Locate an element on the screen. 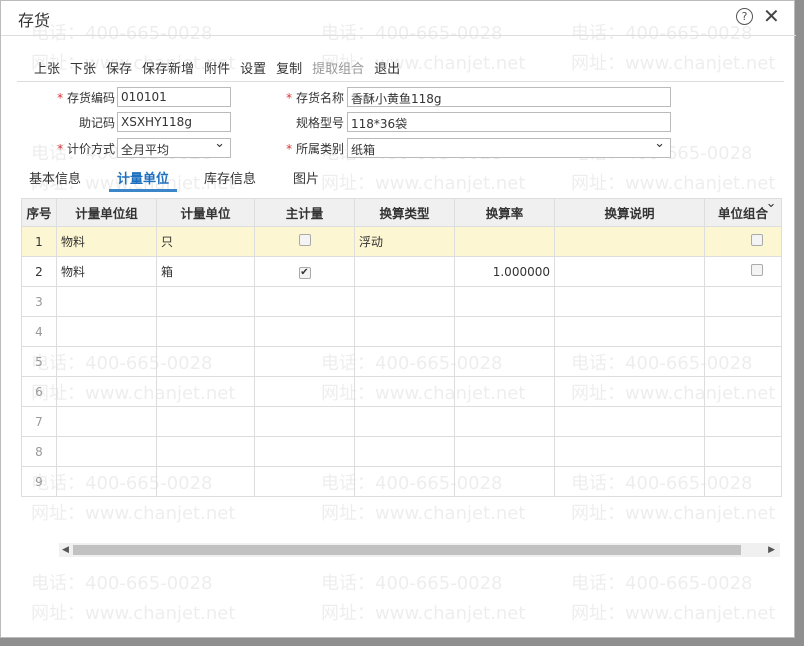 This screenshot has width=804, height=646. table-row: 1 物料只 浮动 is located at coordinates (401, 241).